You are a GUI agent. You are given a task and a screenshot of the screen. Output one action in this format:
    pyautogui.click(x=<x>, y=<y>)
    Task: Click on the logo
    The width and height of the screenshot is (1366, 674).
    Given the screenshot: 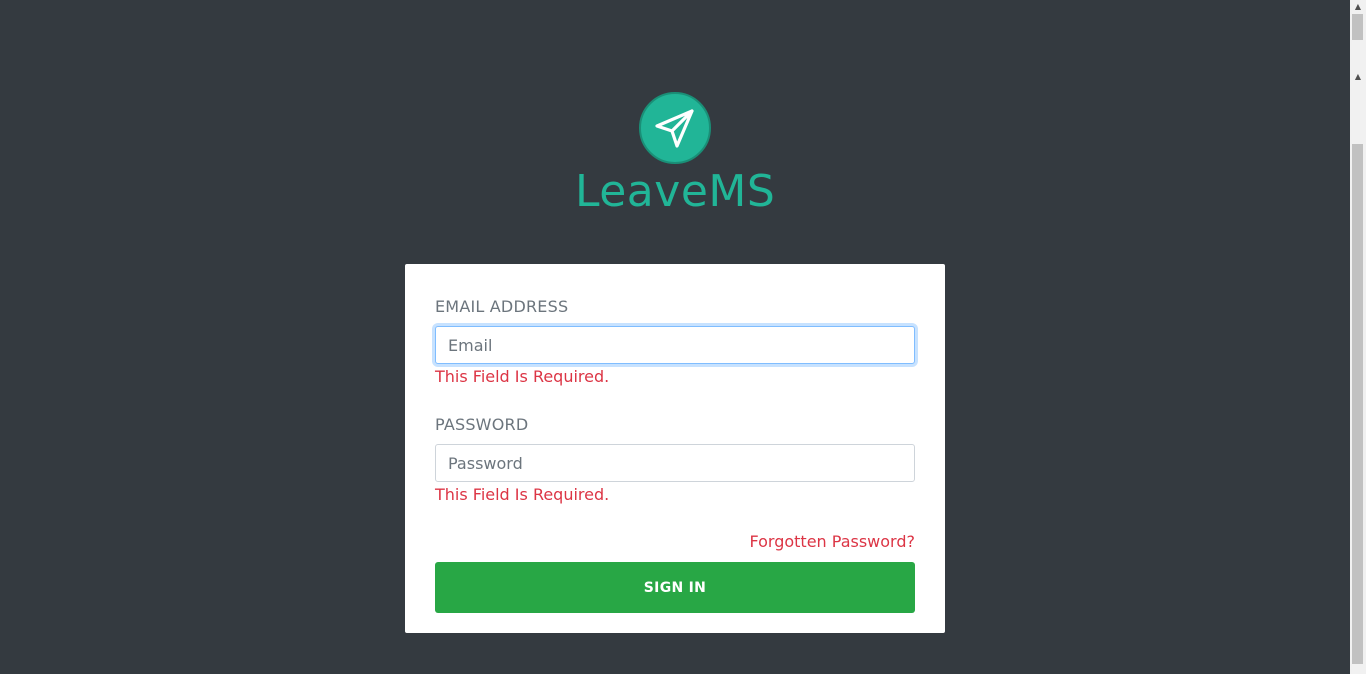 What is the action you would take?
    pyautogui.click(x=675, y=128)
    